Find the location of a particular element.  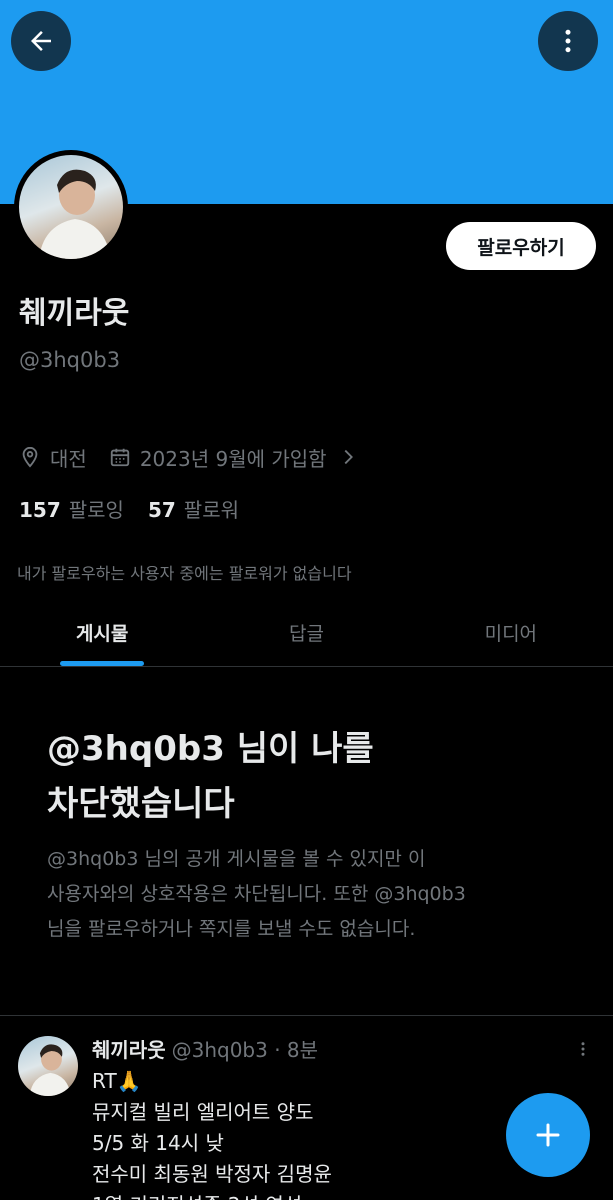

tweet-line: 1열 기리지석중 2석 연석 is located at coordinates (292, 1195).